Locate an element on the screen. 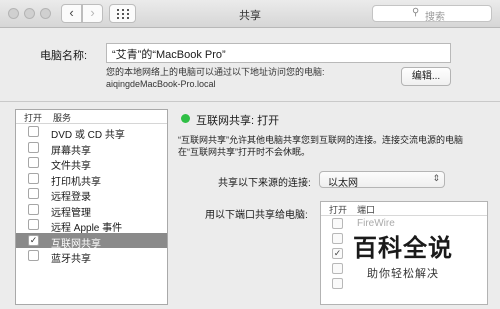 The image size is (500, 309). service-row: 文件共享 is located at coordinates (91, 163).